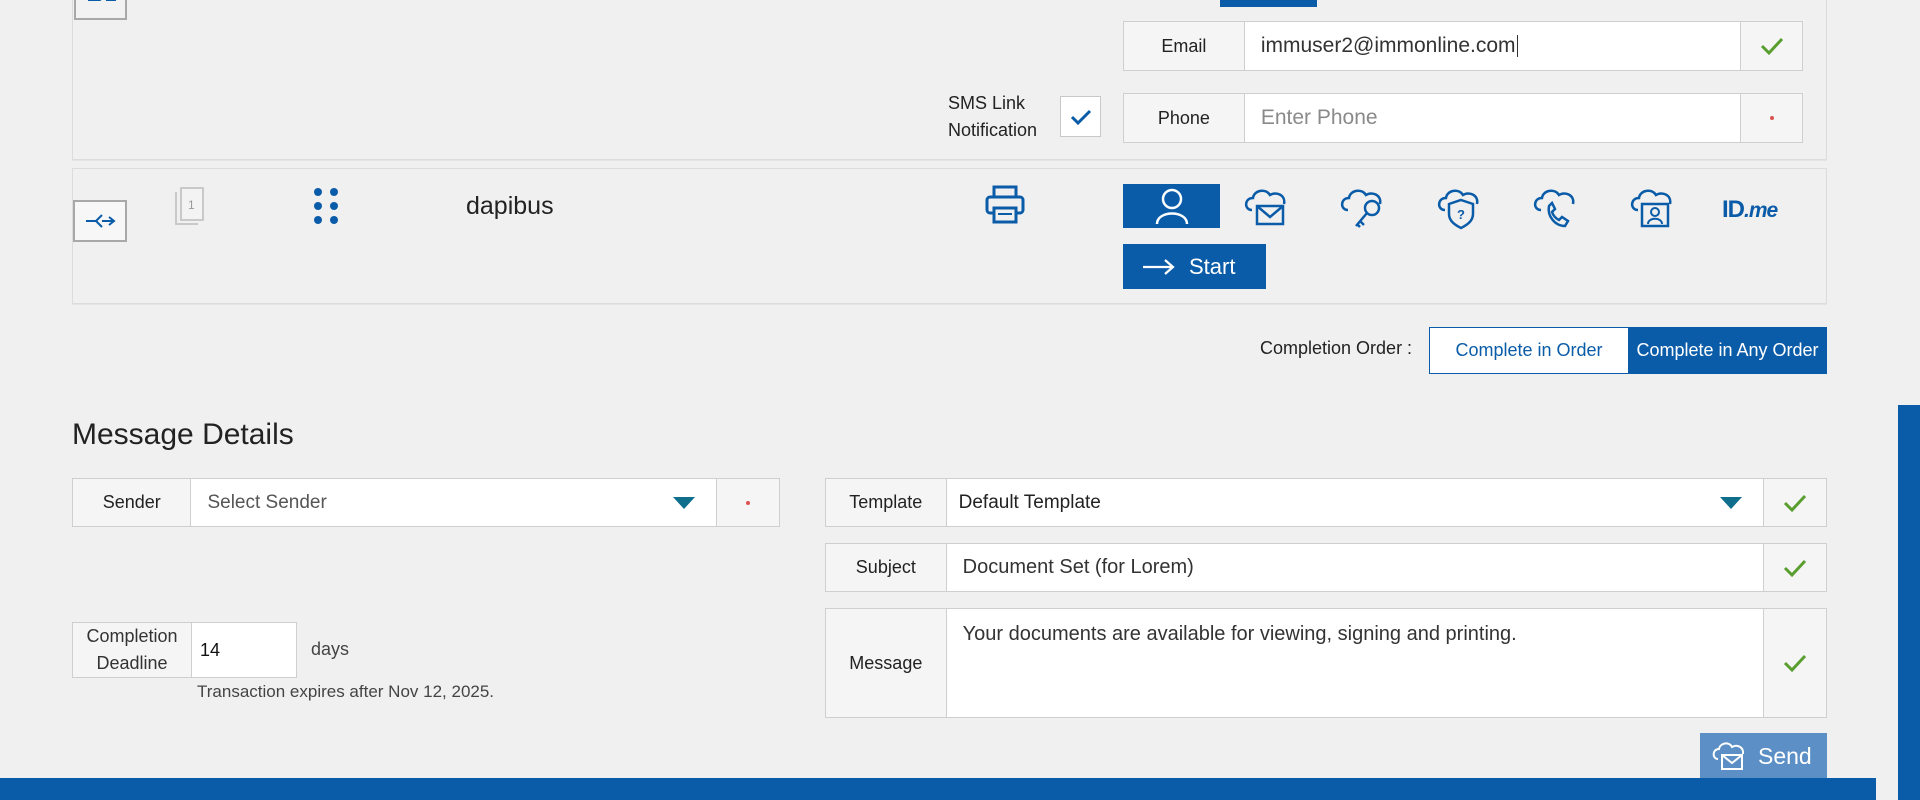  I want to click on drag-handle, so click(327, 207).